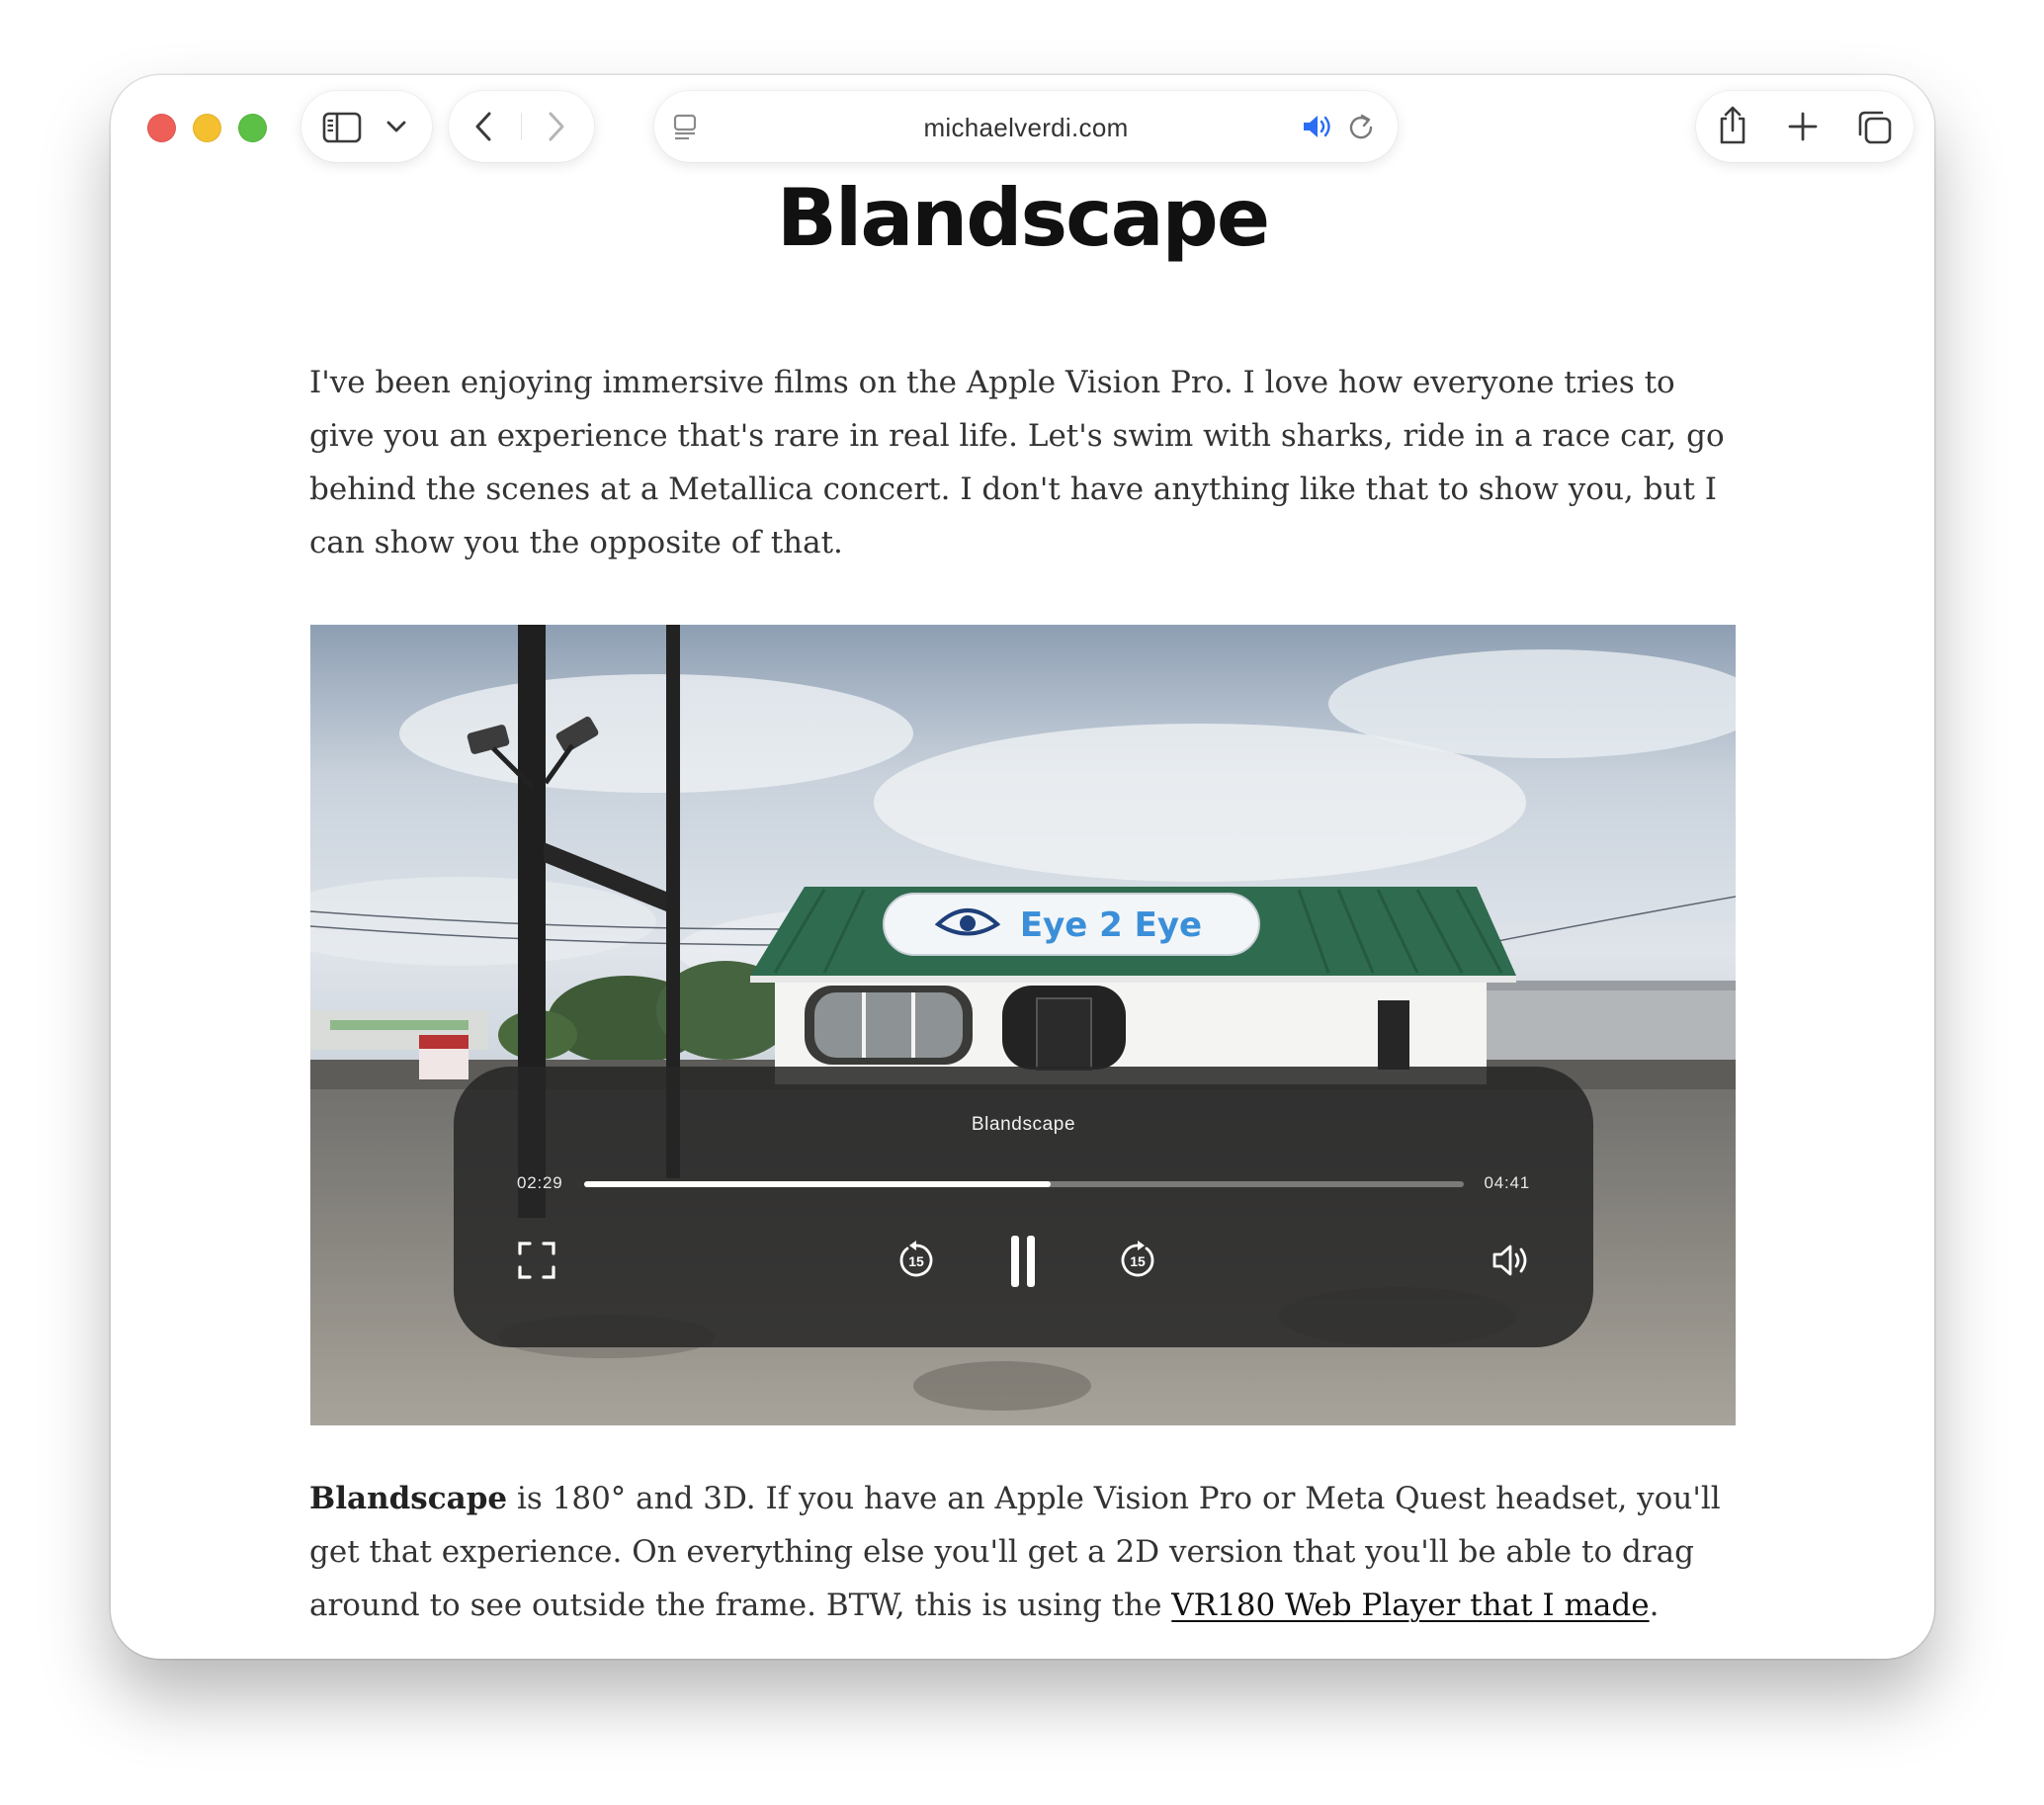 This screenshot has width=2044, height=1805. What do you see at coordinates (1733, 125) in the screenshot?
I see `share-icon` at bounding box center [1733, 125].